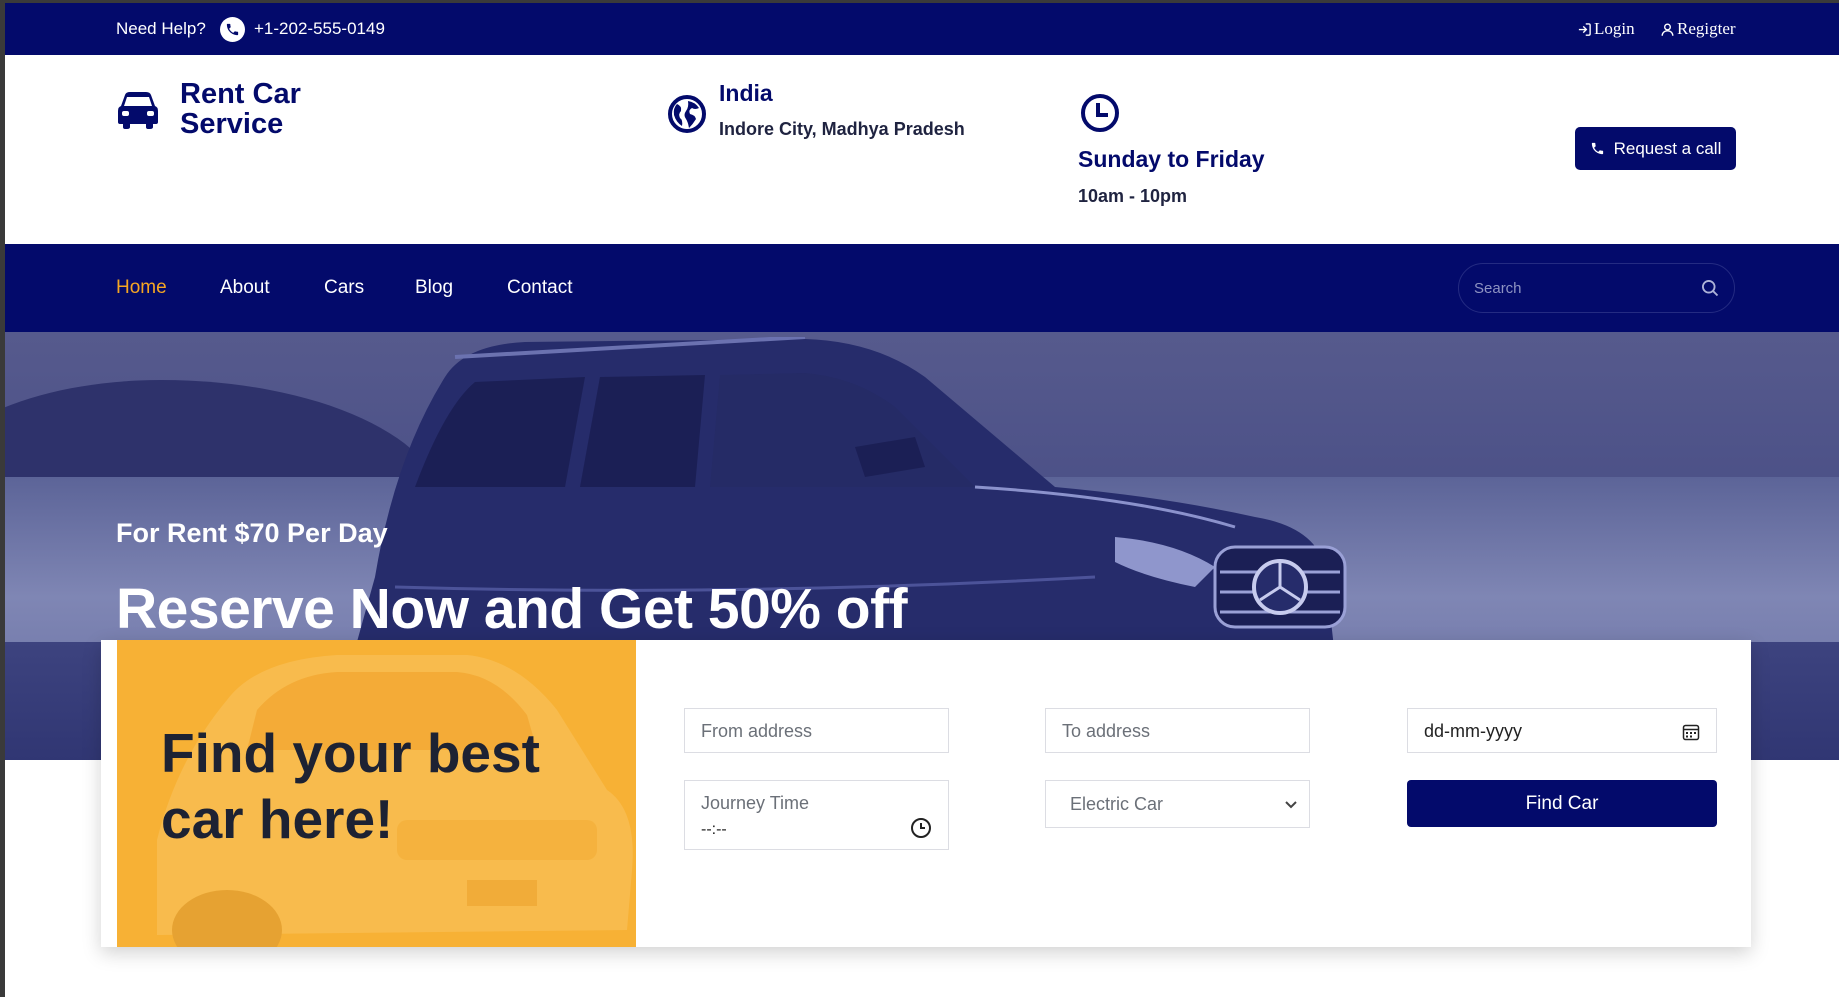  I want to click on search-input: Search, so click(1596, 288).